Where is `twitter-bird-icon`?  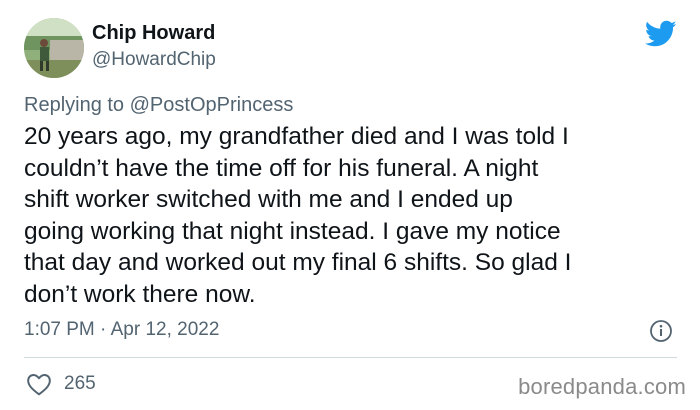 twitter-bird-icon is located at coordinates (660, 34).